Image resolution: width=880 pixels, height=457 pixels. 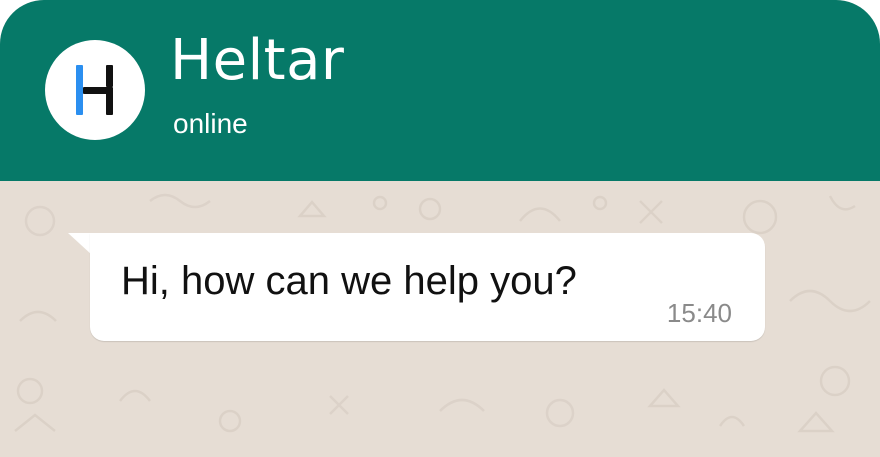 I want to click on avatar, so click(x=95, y=90).